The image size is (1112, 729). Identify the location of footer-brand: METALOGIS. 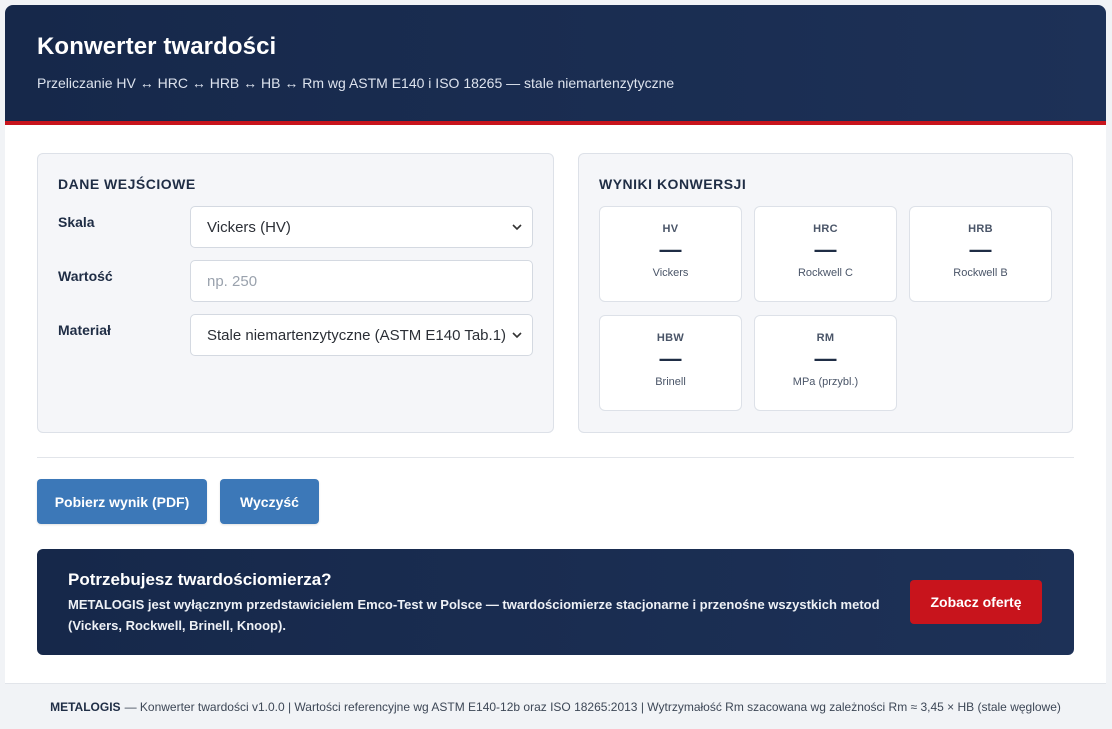
(85, 706).